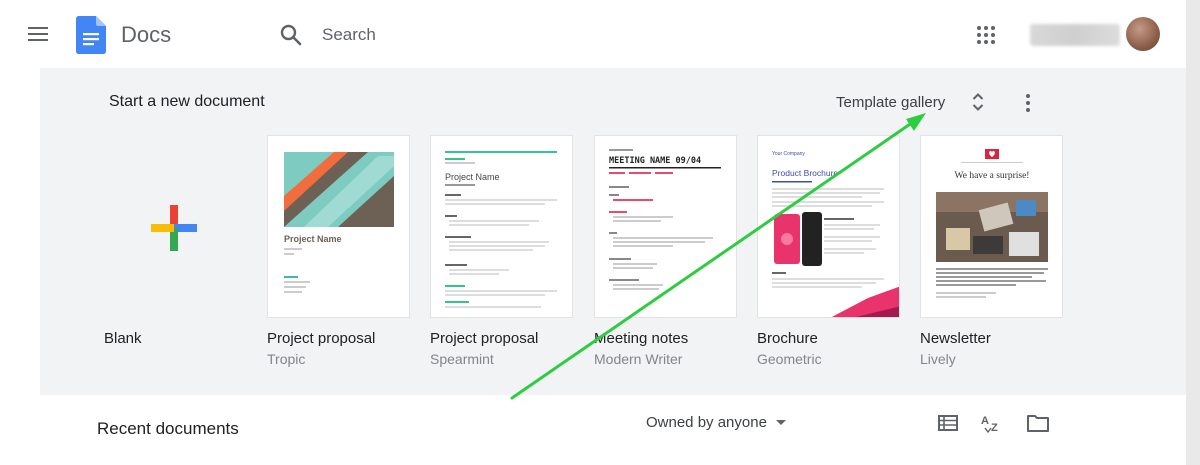 The height and width of the screenshot is (465, 1200). Describe the element at coordinates (1038, 423) in the screenshot. I see `folder-icon` at that location.